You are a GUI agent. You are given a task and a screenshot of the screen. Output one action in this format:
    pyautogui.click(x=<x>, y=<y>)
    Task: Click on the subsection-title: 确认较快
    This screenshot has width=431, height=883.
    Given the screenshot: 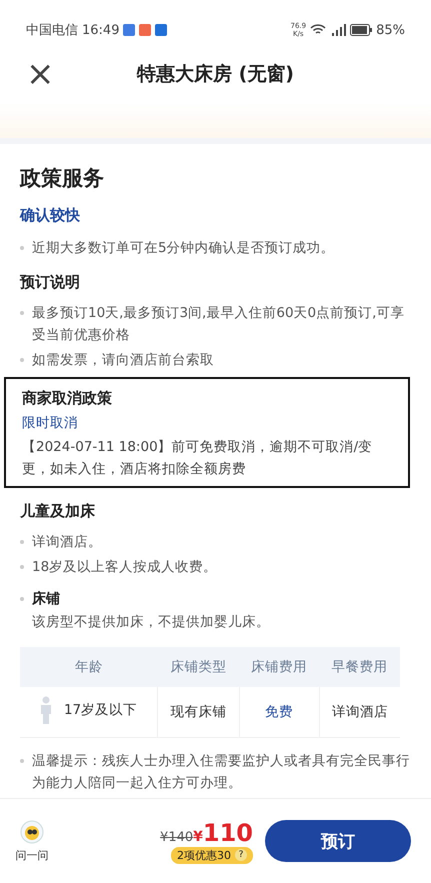 What is the action you would take?
    pyautogui.click(x=50, y=215)
    